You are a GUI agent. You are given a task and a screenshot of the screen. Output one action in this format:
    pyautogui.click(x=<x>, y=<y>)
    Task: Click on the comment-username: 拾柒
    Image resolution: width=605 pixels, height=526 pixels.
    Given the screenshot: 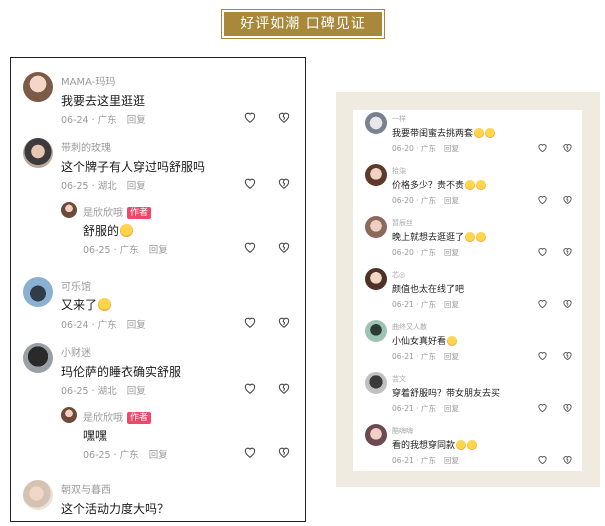 What is the action you would take?
    pyautogui.click(x=399, y=171)
    